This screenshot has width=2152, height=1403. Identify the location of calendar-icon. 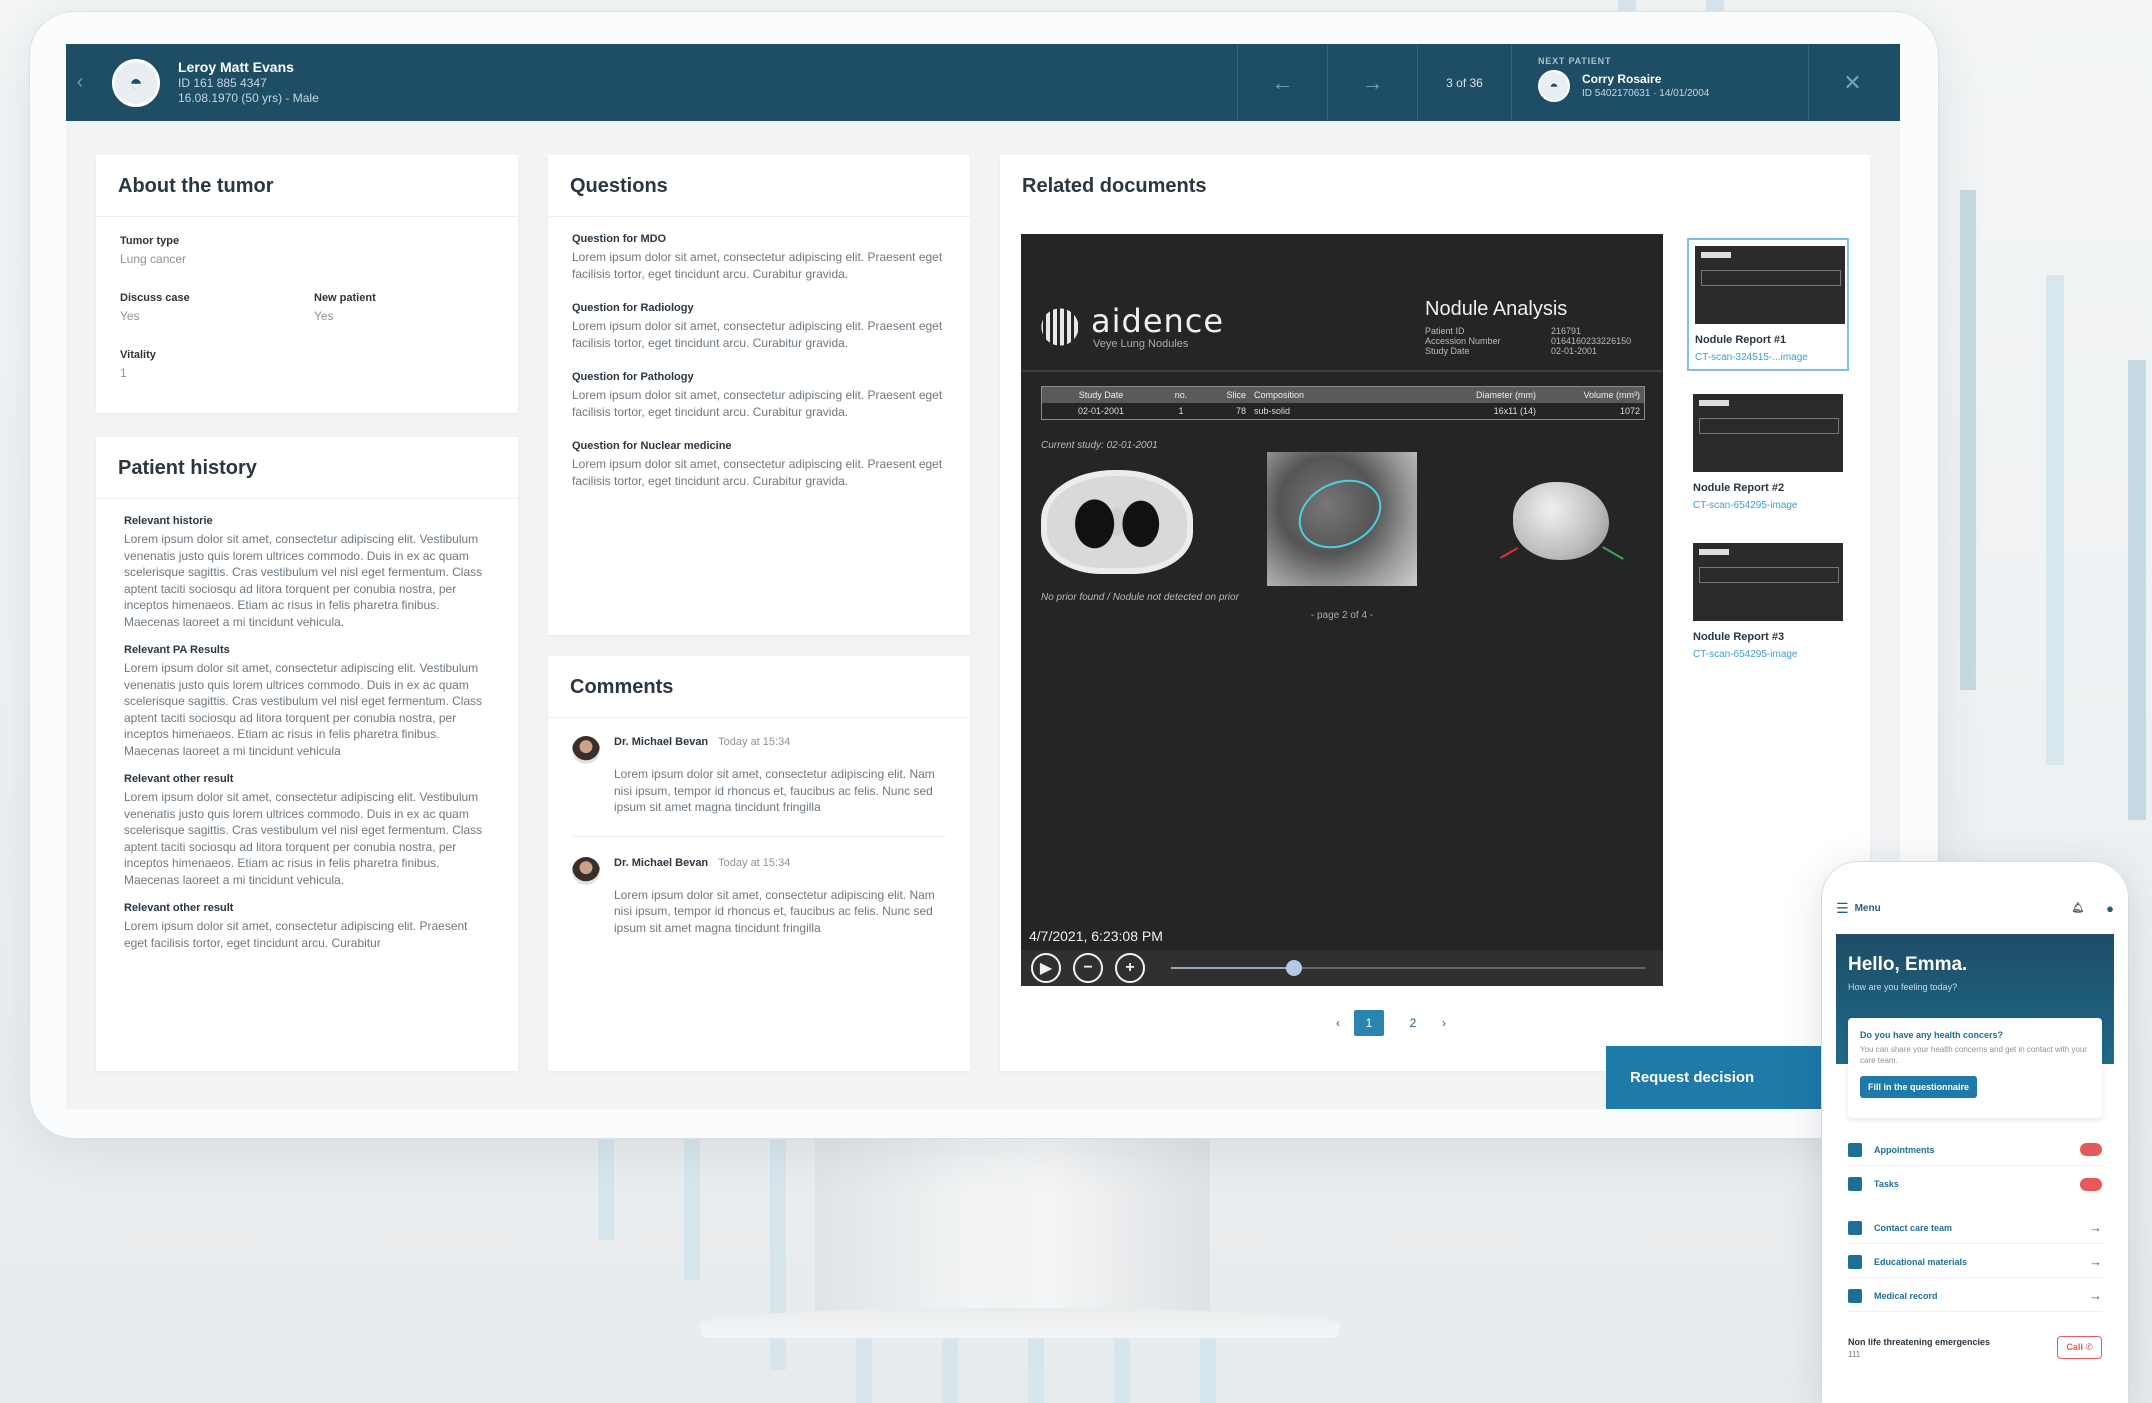
(1855, 1149).